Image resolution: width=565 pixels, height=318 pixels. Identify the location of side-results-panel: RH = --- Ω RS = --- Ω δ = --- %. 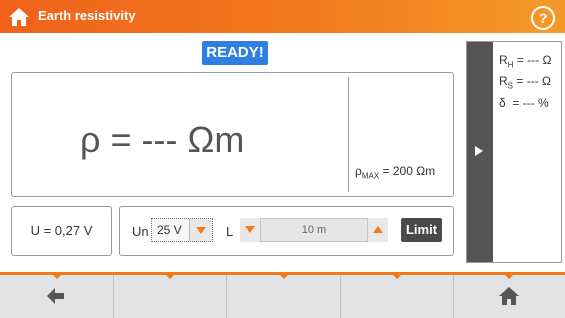
(514, 152).